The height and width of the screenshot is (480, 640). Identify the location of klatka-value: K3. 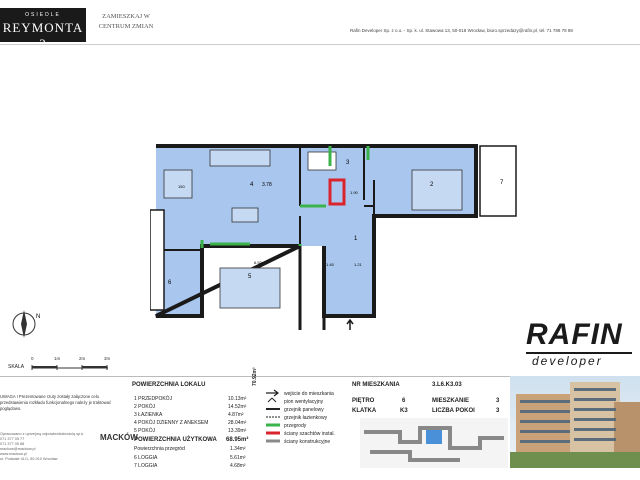
(404, 411).